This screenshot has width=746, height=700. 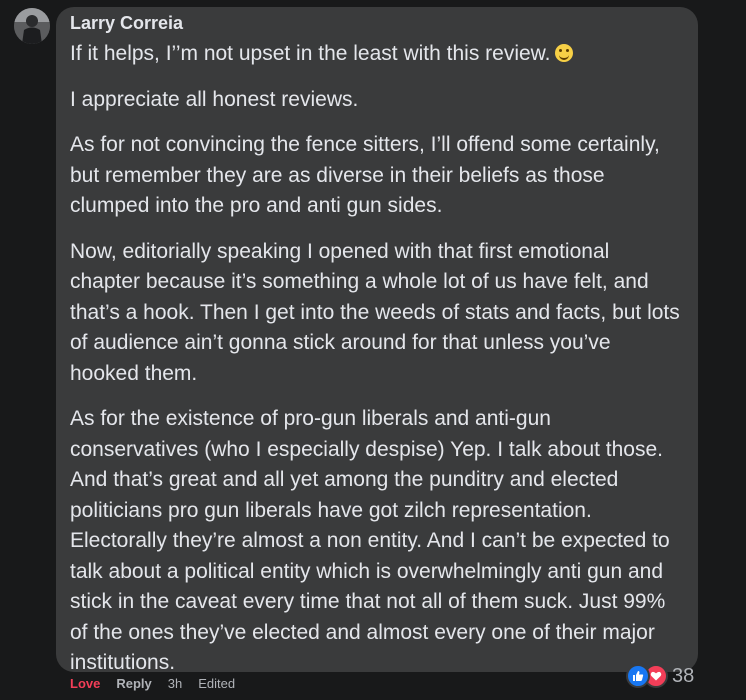 What do you see at coordinates (638, 676) in the screenshot?
I see `like-icon` at bounding box center [638, 676].